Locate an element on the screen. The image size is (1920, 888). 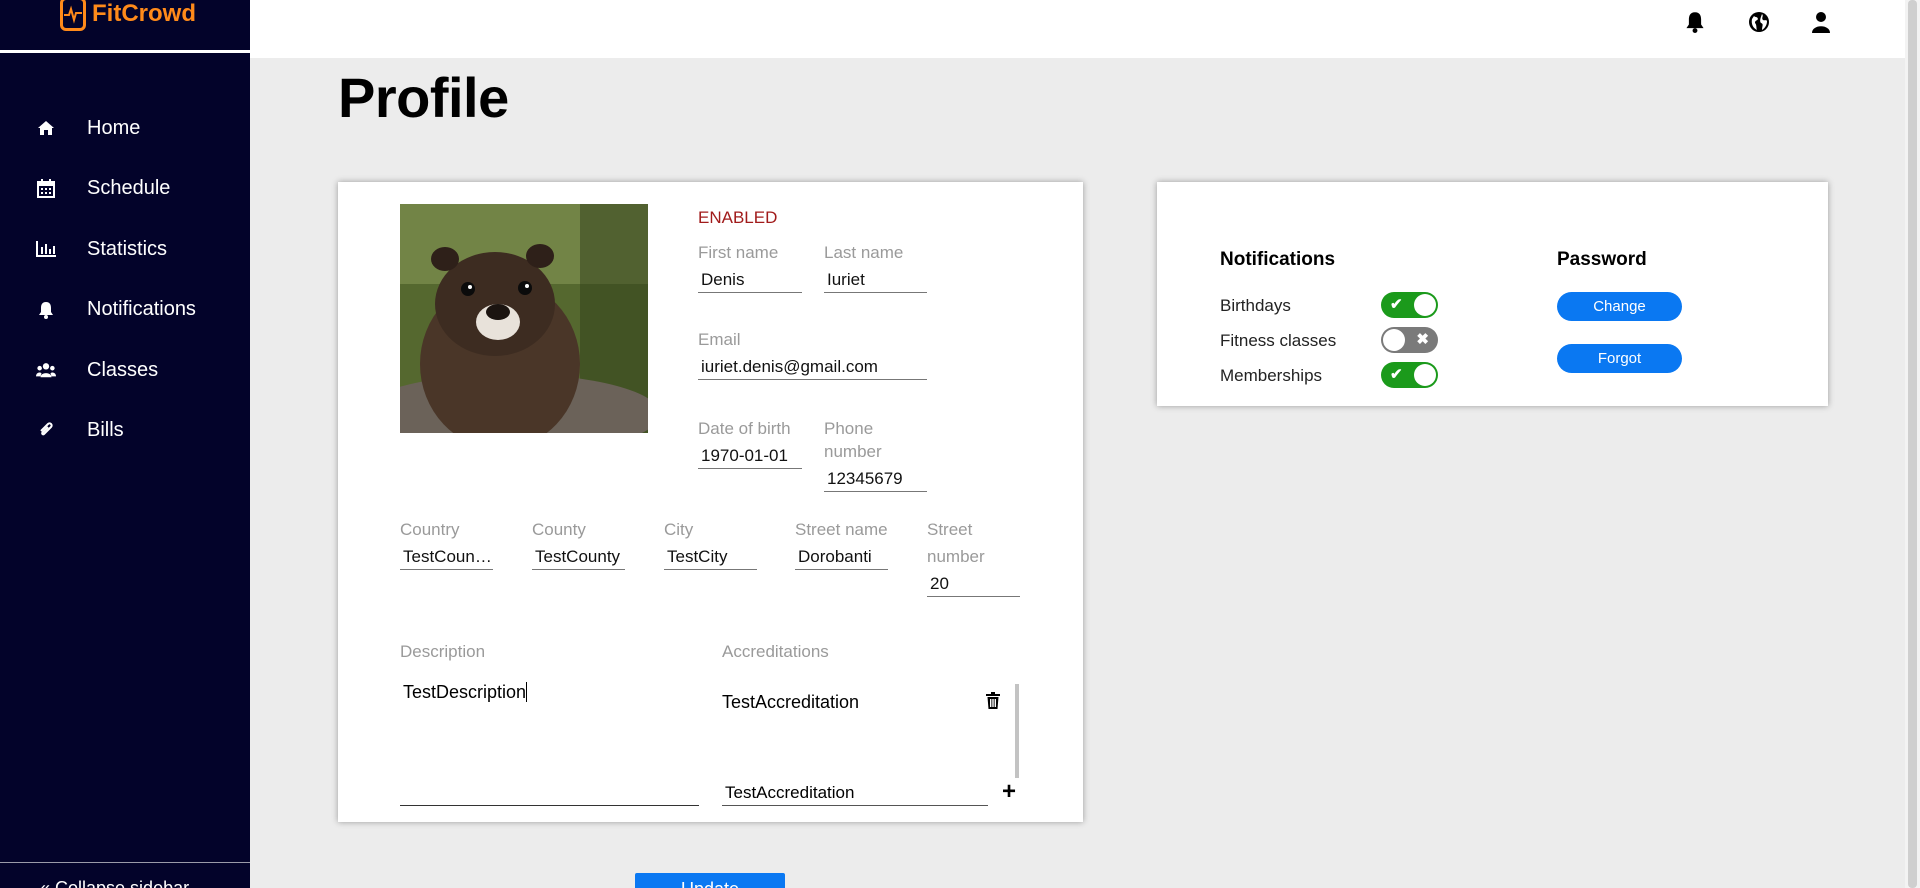
sidebar-item-home: Home is located at coordinates (125, 128).